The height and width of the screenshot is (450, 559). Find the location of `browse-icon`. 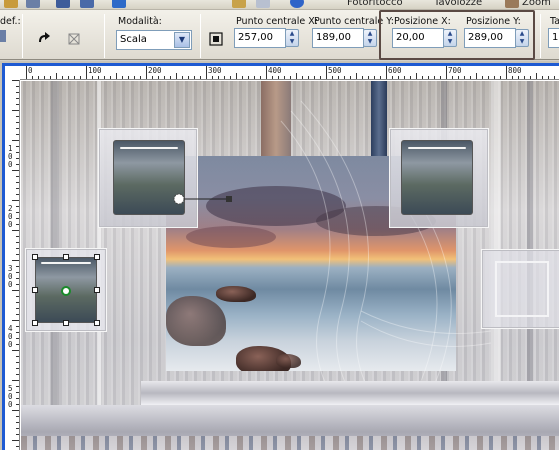

browse-icon is located at coordinates (33, 4).